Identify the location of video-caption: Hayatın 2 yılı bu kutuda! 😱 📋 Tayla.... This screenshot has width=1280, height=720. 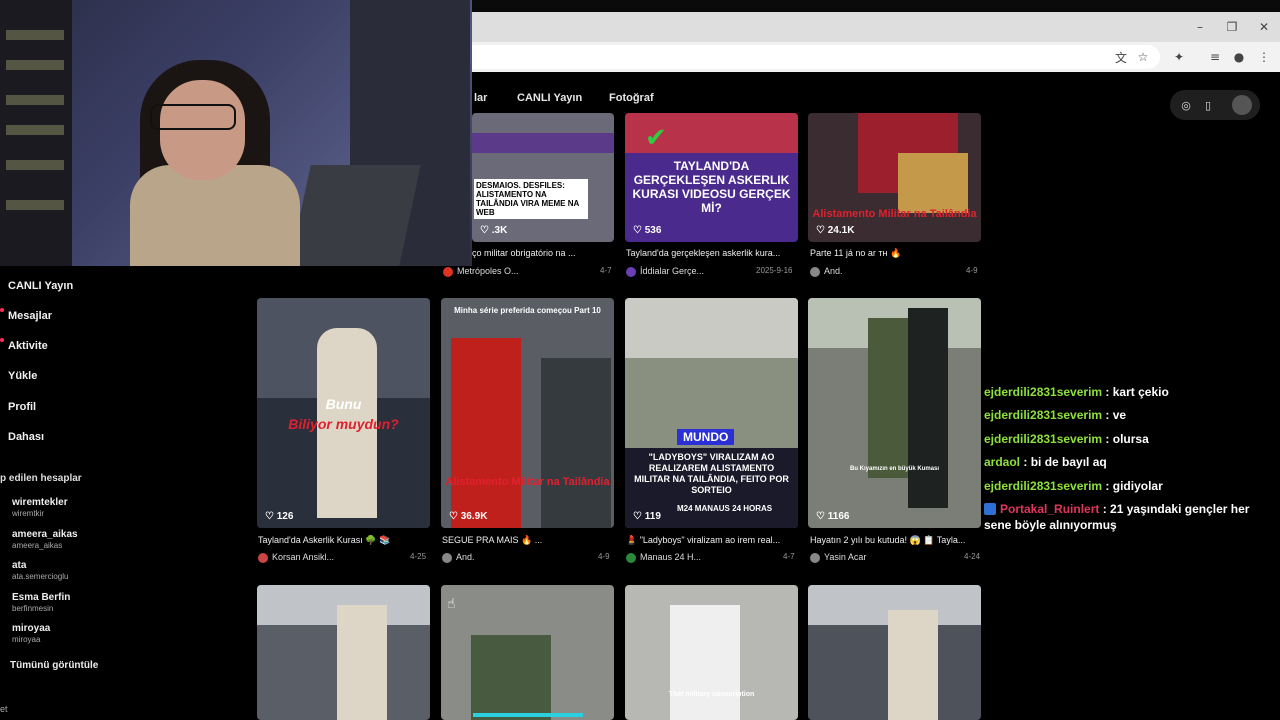
(894, 540).